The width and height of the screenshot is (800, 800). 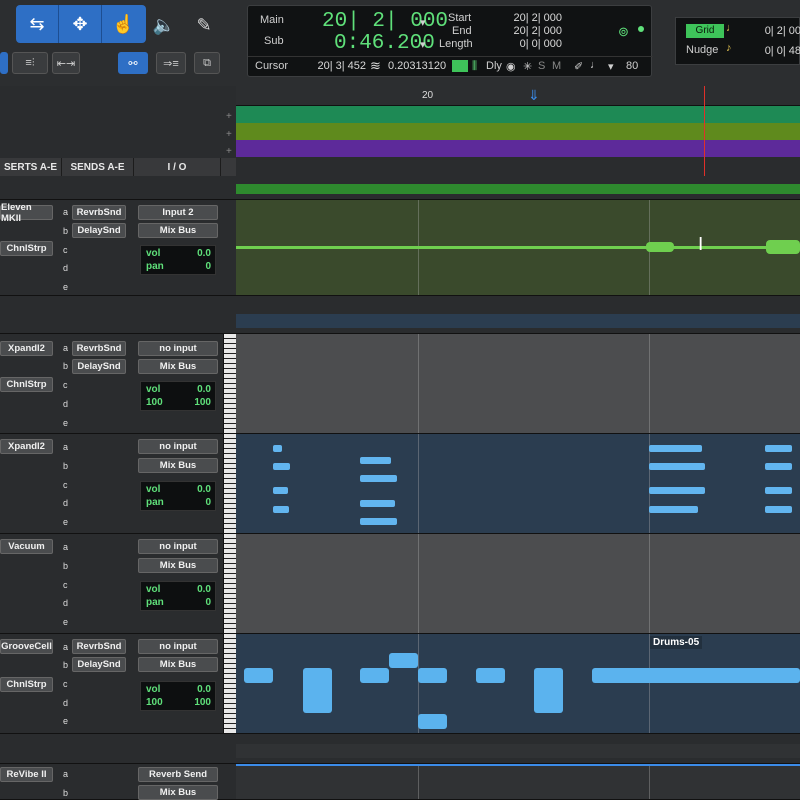 What do you see at coordinates (518, 114) in the screenshot?
I see `marker-lane-green` at bounding box center [518, 114].